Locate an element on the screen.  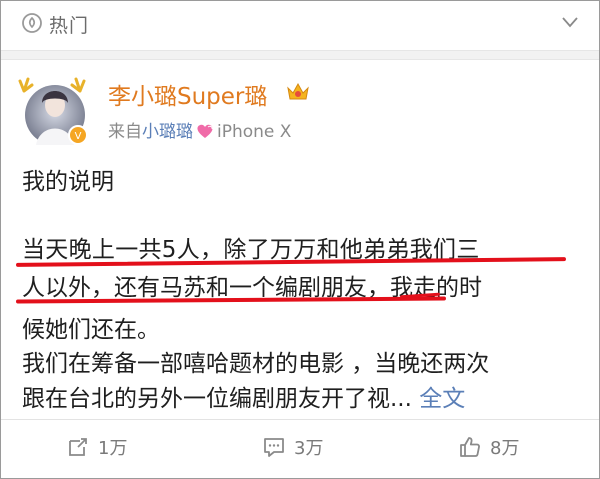
heart-icon is located at coordinates (205, 131).